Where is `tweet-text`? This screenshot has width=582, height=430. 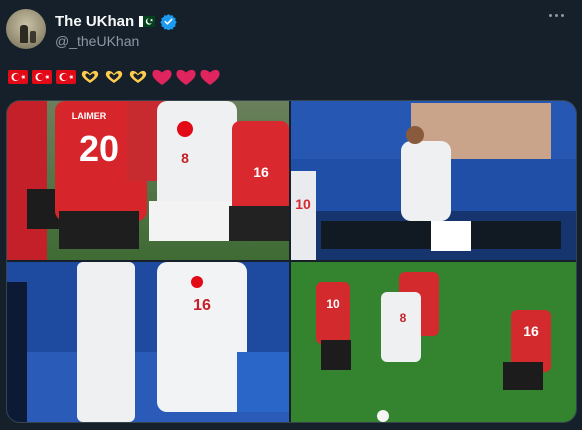
tweet-text is located at coordinates (114, 77).